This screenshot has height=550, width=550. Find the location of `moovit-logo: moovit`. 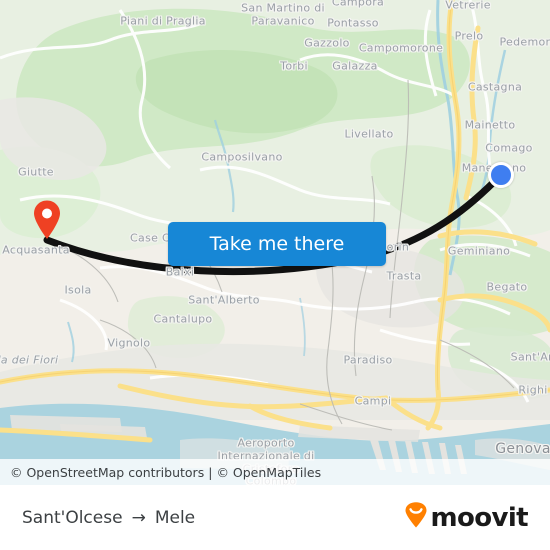

moovit-logo: moovit is located at coordinates (466, 517).